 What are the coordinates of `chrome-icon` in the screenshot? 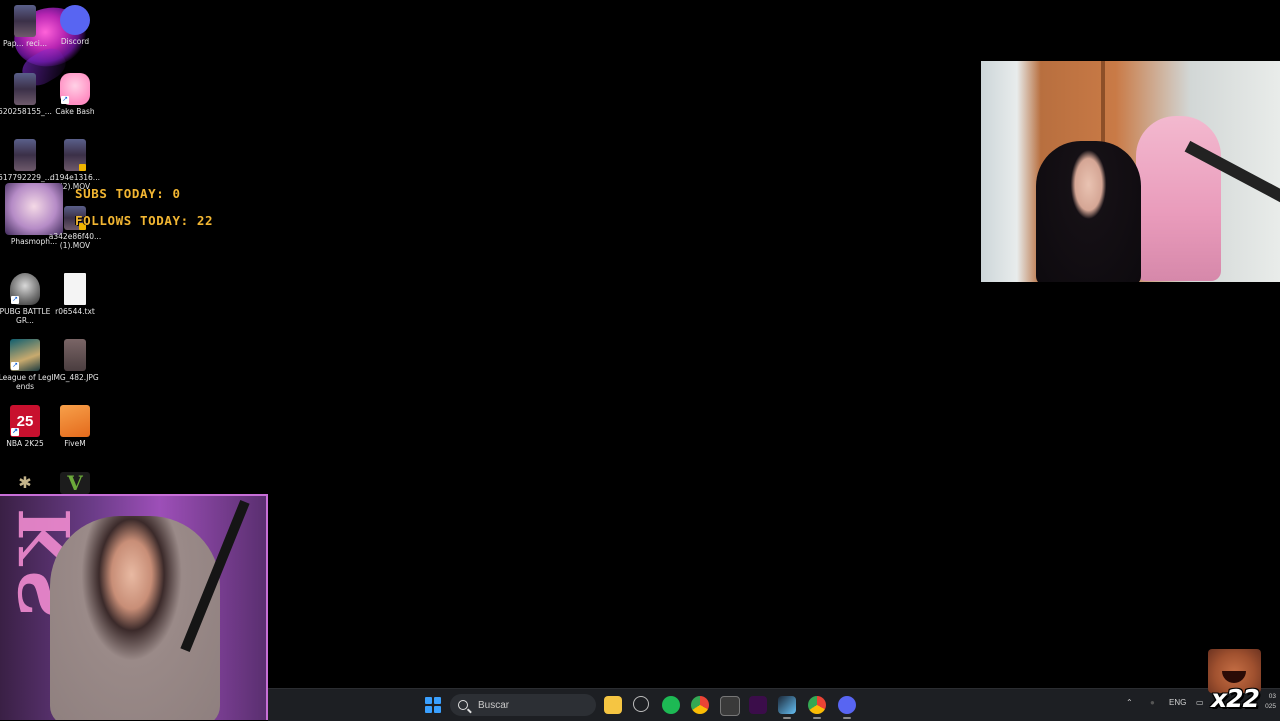 It's located at (700, 705).